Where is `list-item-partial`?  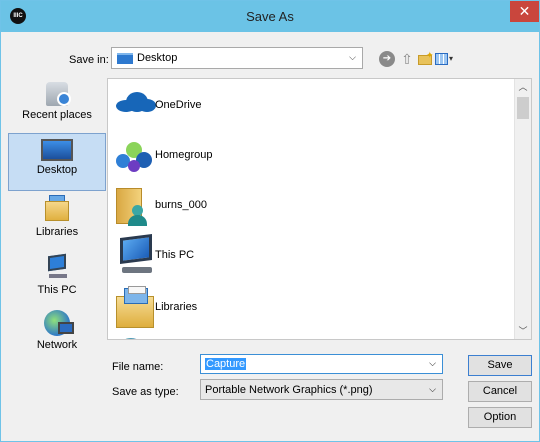
list-item-partial is located at coordinates (308, 331).